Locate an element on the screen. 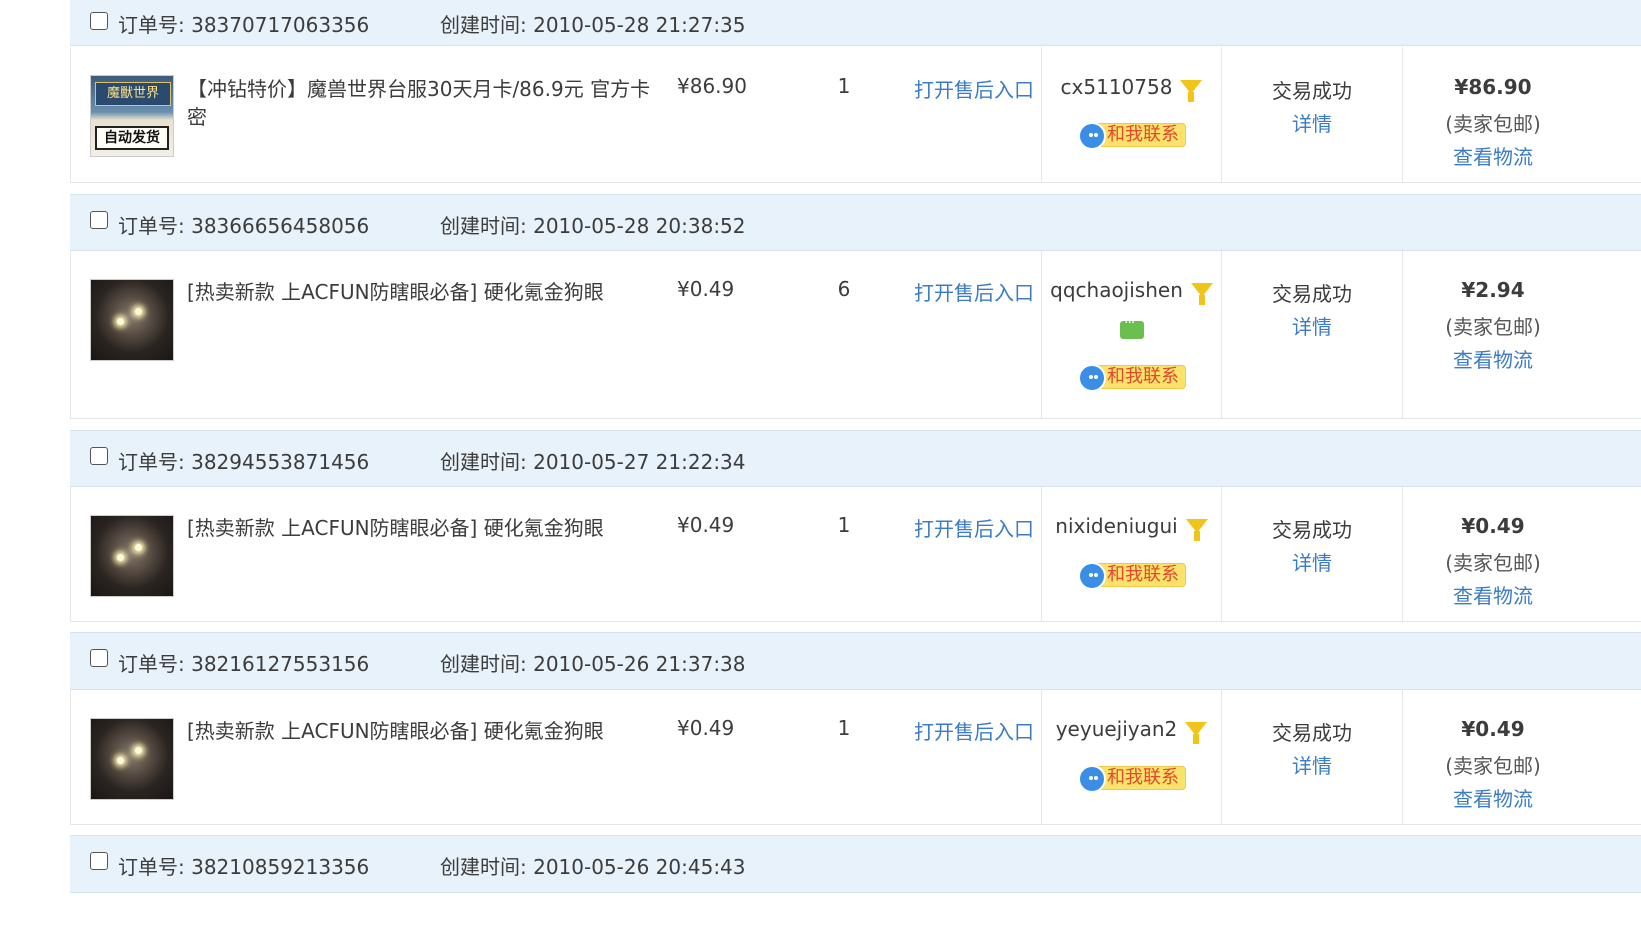 Image resolution: width=1641 pixels, height=931 pixels. order-created-time: 创建时间: 2010-05-28 20:38:52 is located at coordinates (593, 226).